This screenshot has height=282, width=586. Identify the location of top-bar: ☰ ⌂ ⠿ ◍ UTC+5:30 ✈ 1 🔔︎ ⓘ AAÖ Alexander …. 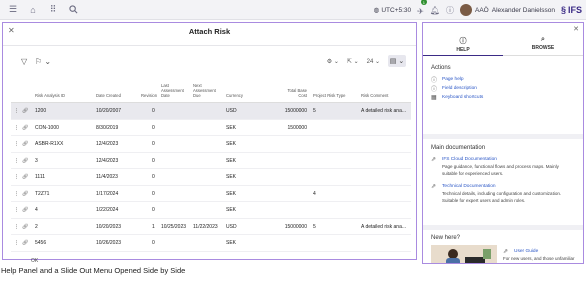
(293, 10).